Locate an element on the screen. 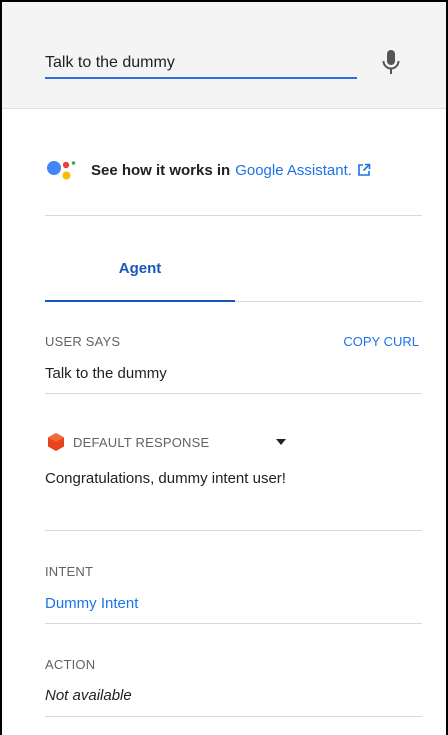 The height and width of the screenshot is (735, 448). query-bar is located at coordinates (224, 55).